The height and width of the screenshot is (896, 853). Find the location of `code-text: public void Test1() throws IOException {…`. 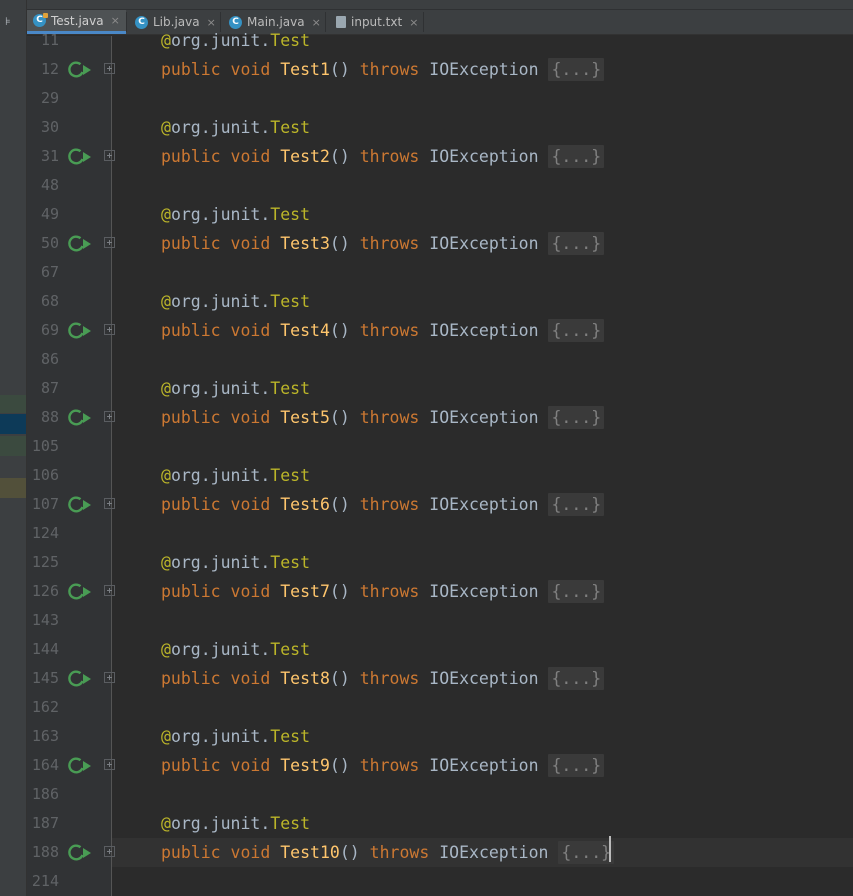

code-text: public void Test1() throws IOException {… is located at coordinates (383, 69).